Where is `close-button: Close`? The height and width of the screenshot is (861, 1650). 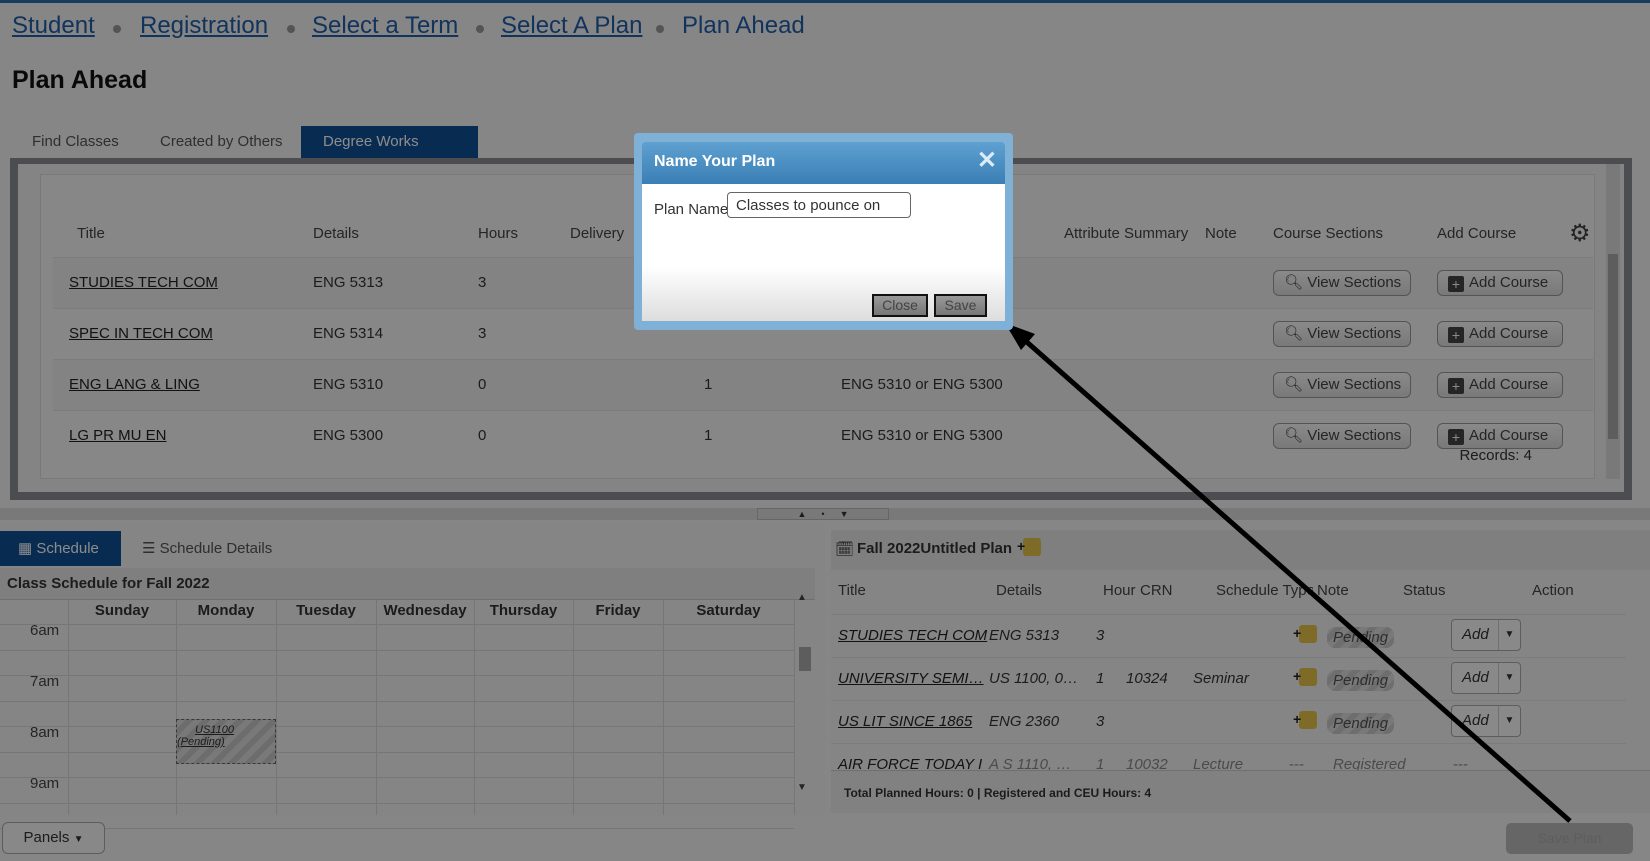 close-button: Close is located at coordinates (900, 305).